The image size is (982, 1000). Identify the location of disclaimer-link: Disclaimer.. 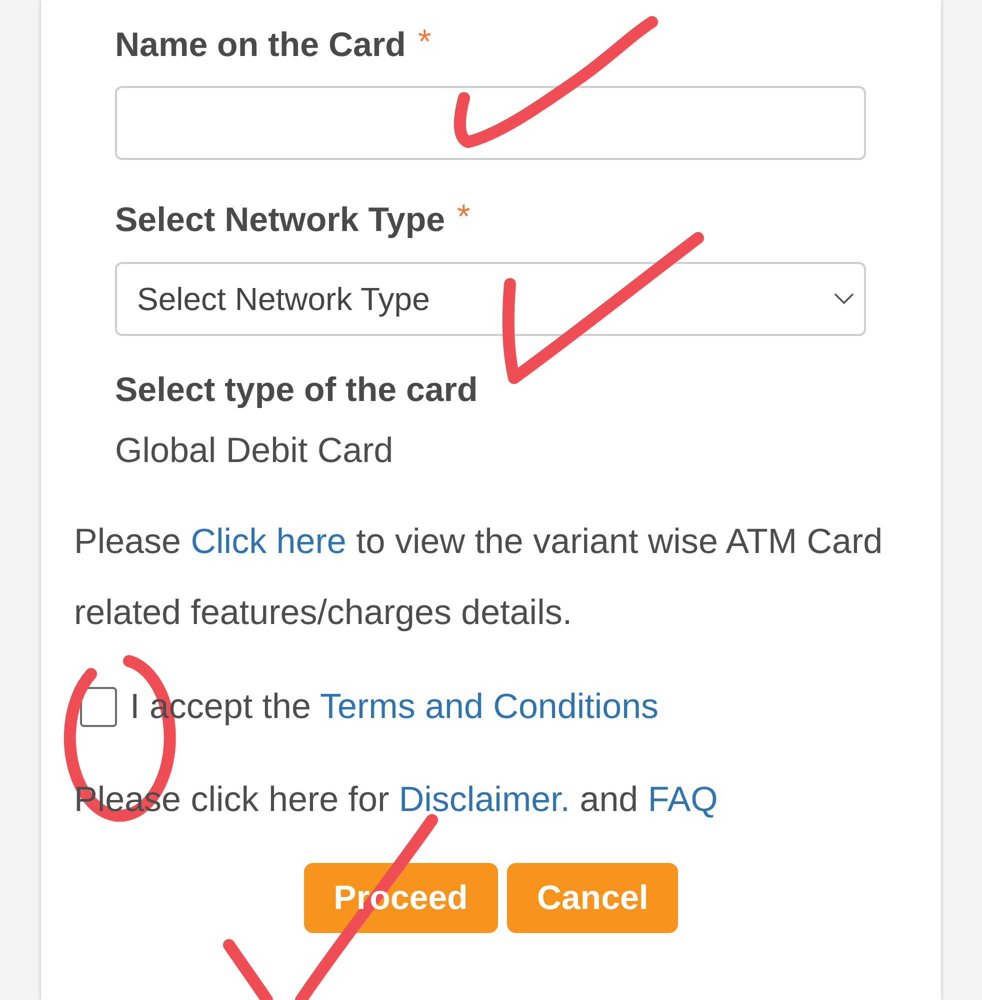
(484, 800).